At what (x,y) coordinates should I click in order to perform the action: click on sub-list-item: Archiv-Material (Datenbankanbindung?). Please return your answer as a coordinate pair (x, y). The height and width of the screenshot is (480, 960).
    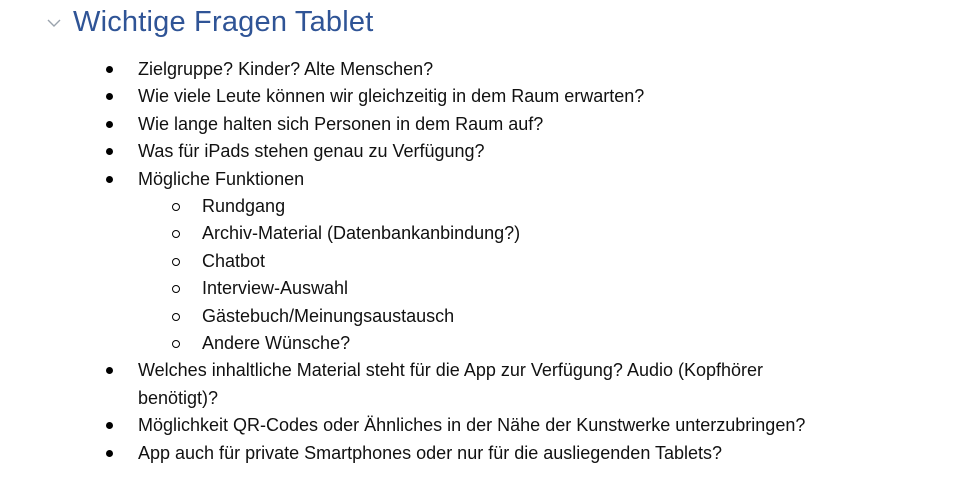
    Looking at the image, I should click on (480, 233).